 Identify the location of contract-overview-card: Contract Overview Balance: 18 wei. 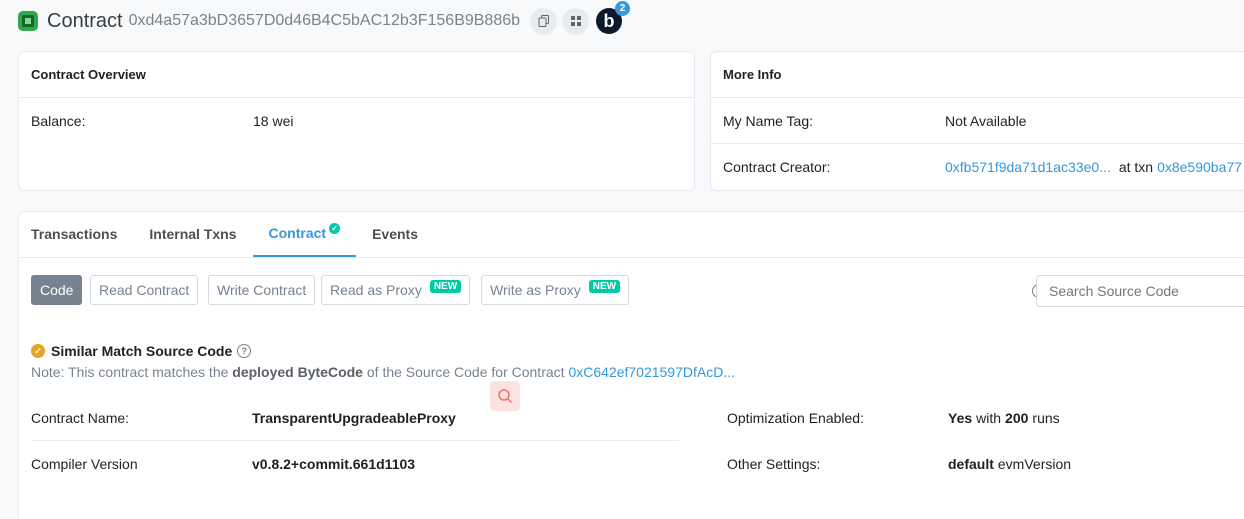
(356, 121).